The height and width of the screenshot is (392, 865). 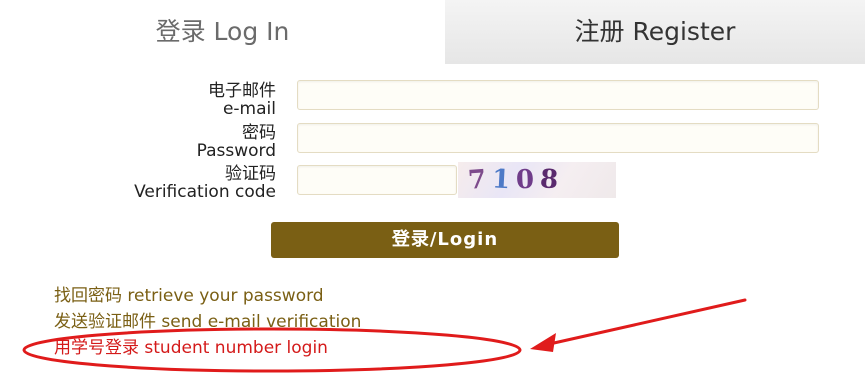 I want to click on captcha-digit: 1, so click(x=504, y=180).